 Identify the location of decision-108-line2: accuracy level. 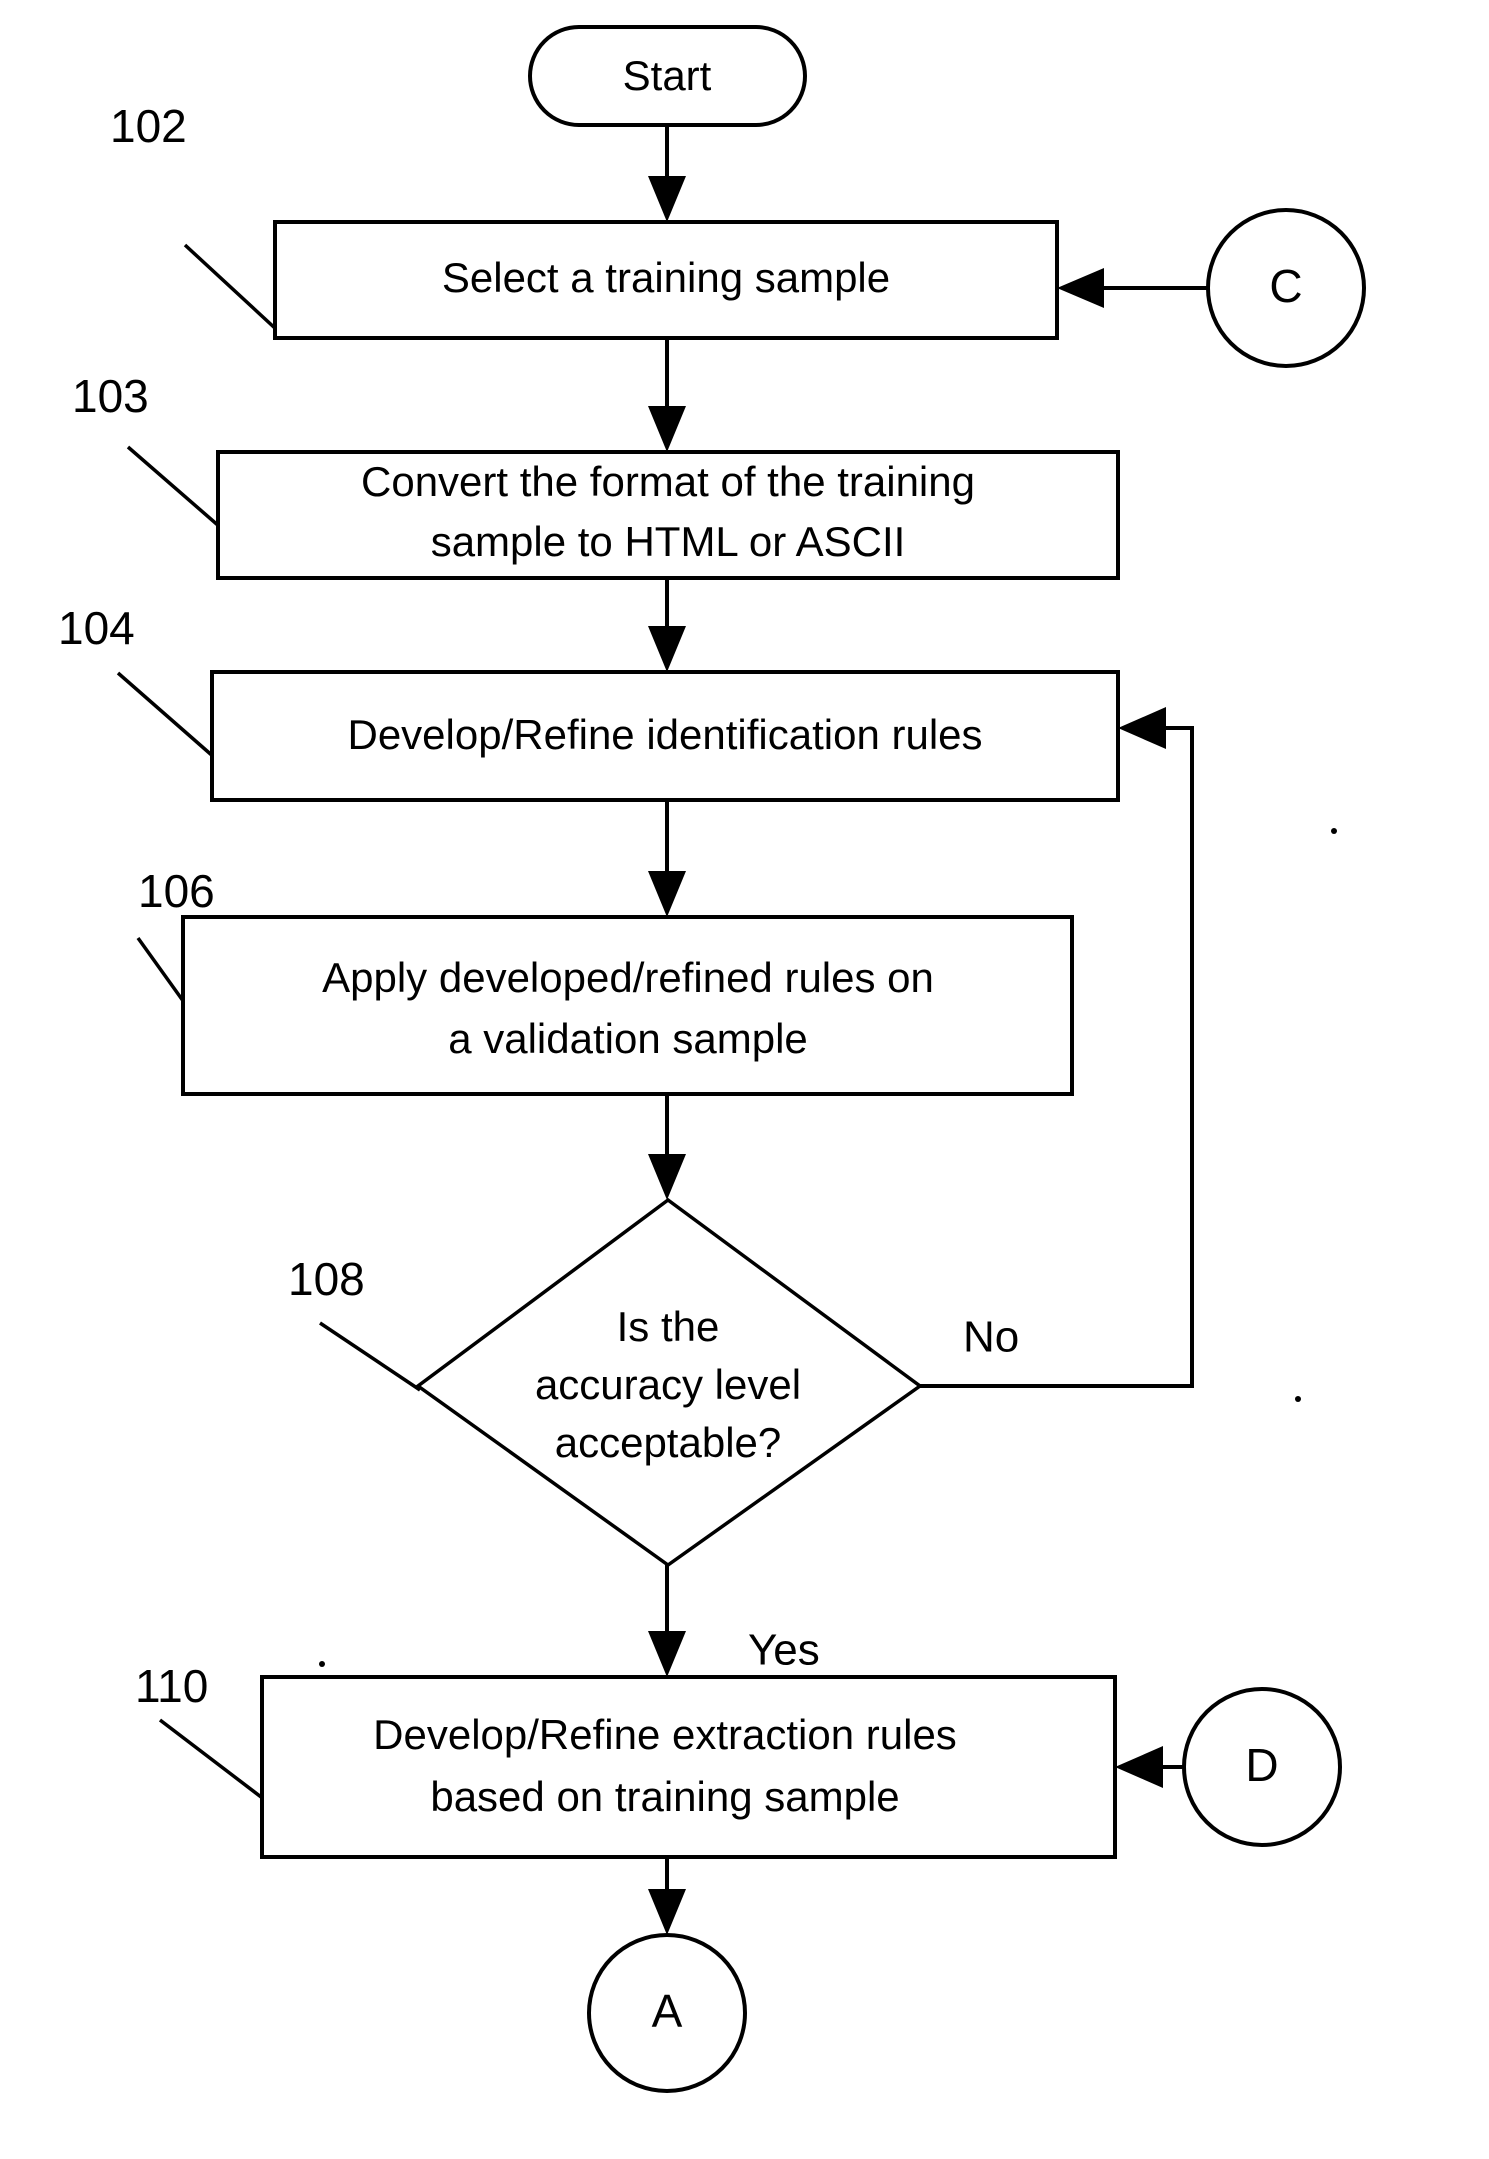
(668, 1384).